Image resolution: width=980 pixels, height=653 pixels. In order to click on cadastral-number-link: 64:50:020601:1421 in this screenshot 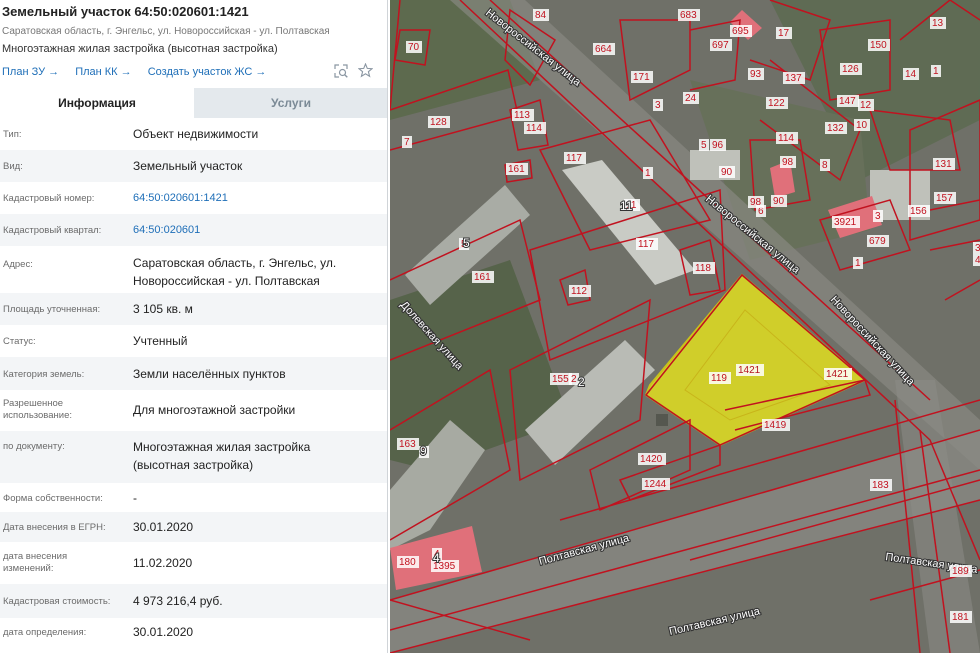, I will do `click(180, 198)`.